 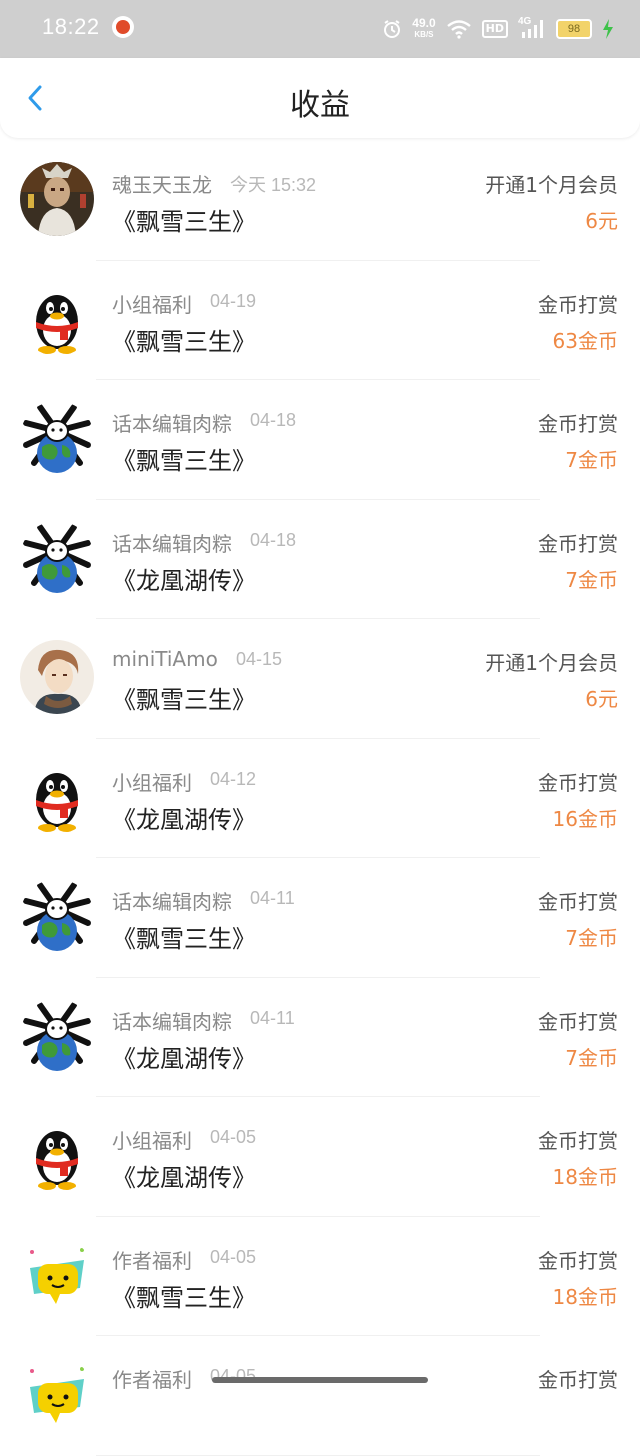 I want to click on list-item: 作者福利 04-05 《飘雪三生》 金币打赏 18金币, so click(x=320, y=1276).